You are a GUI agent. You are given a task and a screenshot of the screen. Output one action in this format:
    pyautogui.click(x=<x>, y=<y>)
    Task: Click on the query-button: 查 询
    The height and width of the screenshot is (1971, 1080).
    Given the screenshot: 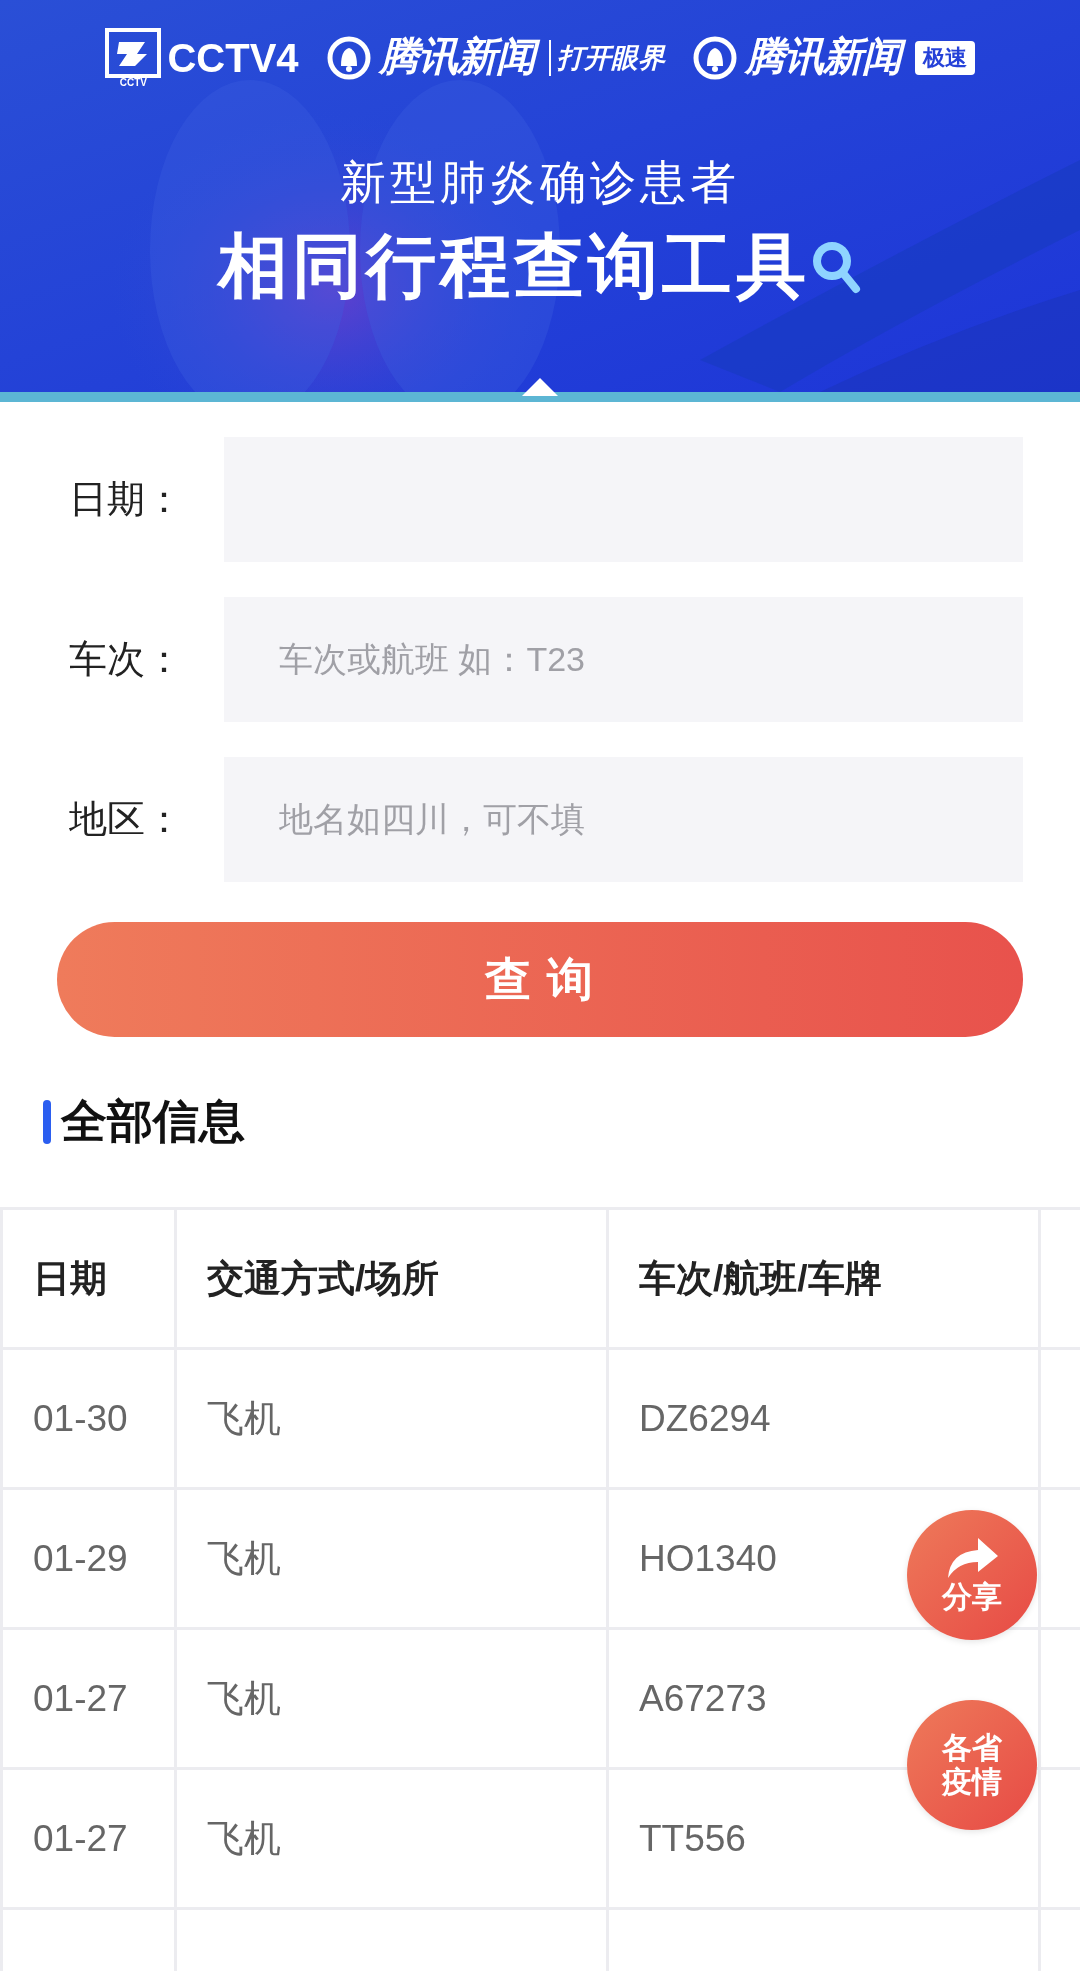 What is the action you would take?
    pyautogui.click(x=540, y=979)
    